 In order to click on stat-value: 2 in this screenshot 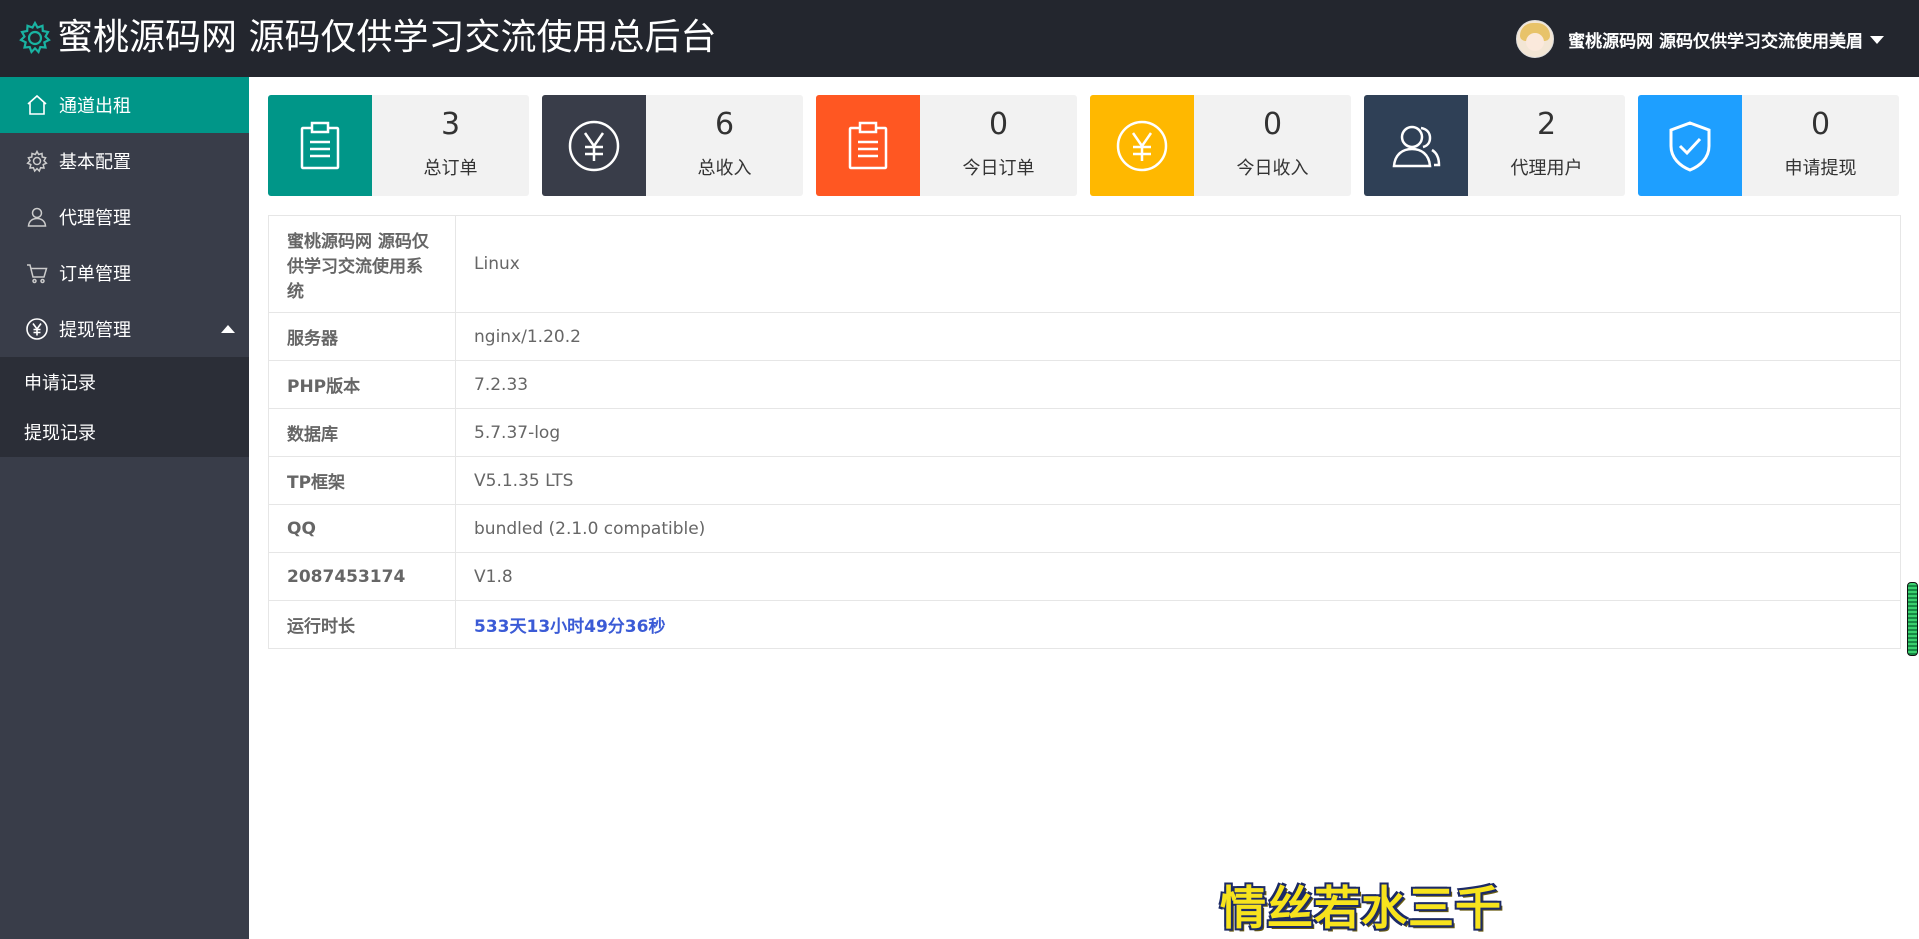, I will do `click(1546, 124)`.